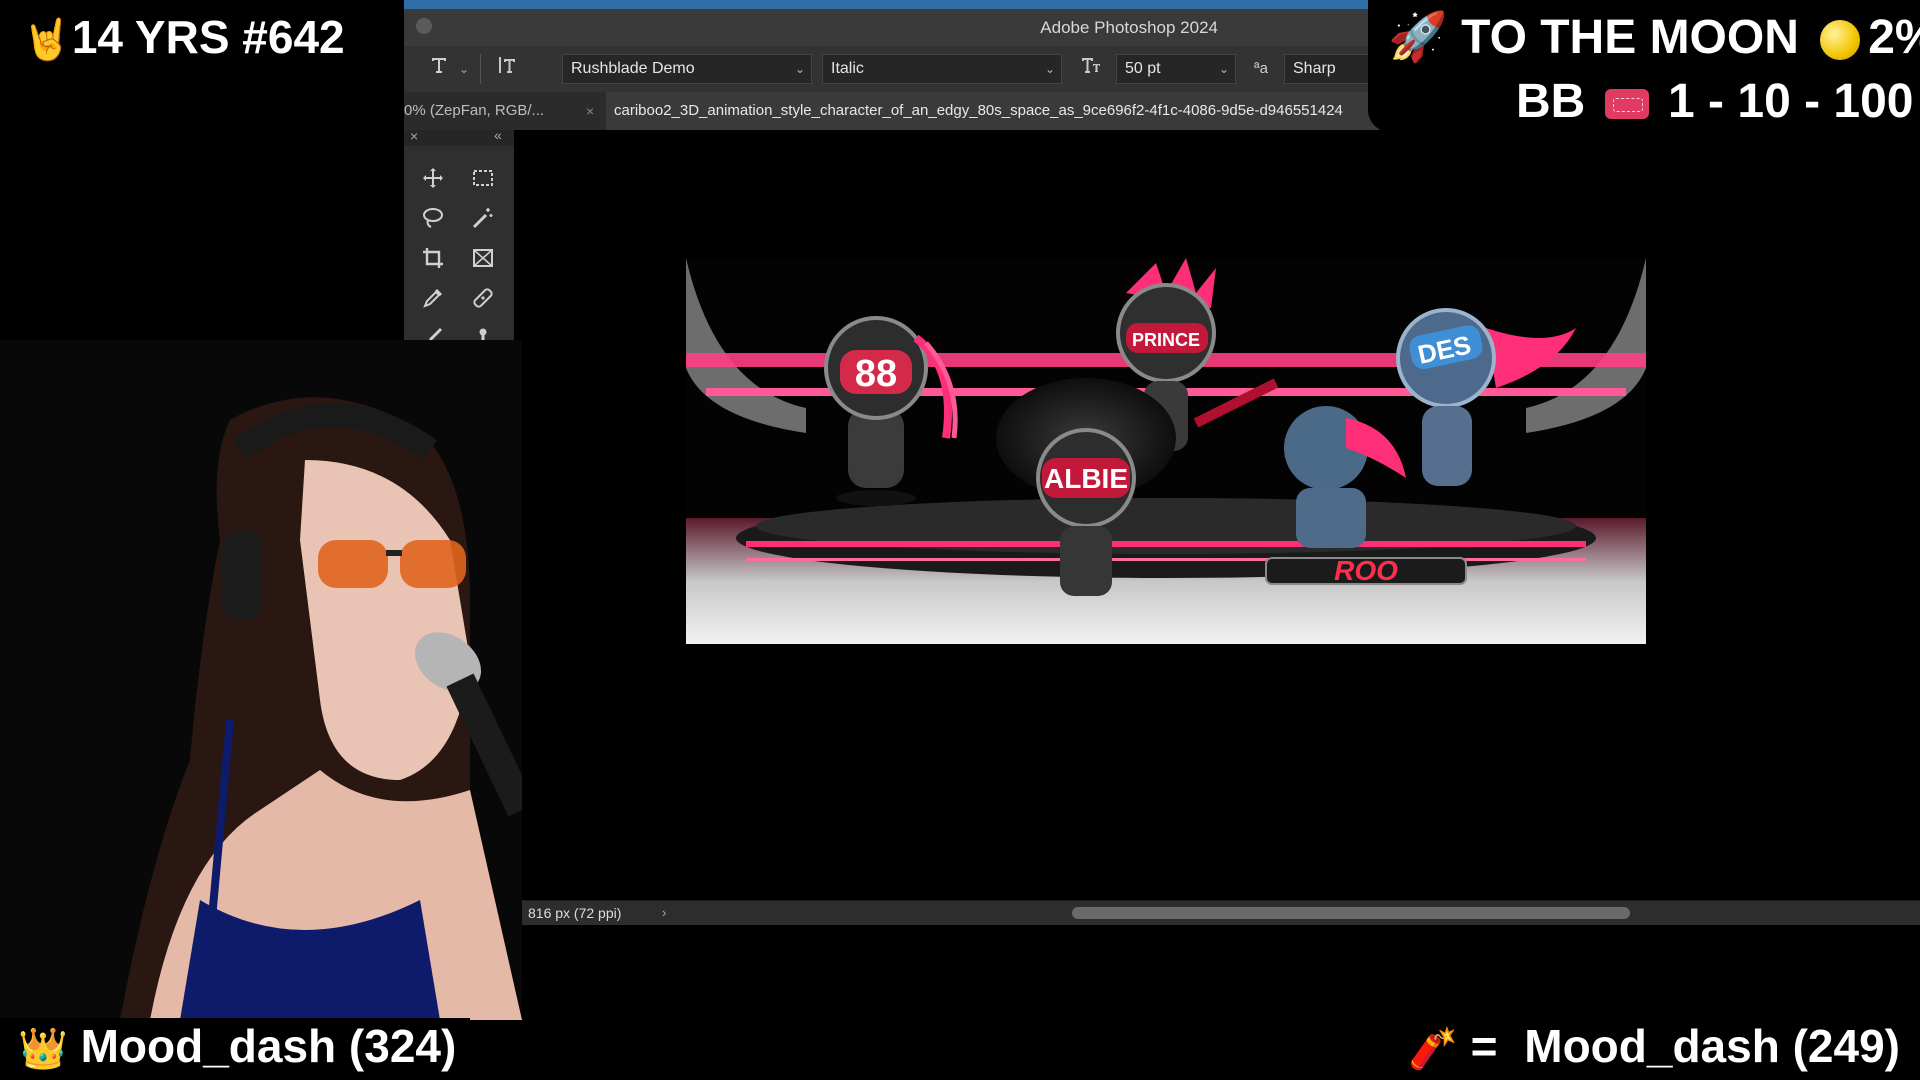 The height and width of the screenshot is (1080, 1920). I want to click on rock-hand-icon: 🤘, so click(47, 40).